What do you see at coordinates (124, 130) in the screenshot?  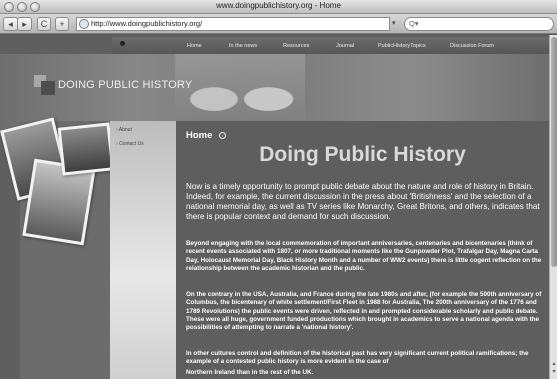 I see `sidebar-item-about: › About` at bounding box center [124, 130].